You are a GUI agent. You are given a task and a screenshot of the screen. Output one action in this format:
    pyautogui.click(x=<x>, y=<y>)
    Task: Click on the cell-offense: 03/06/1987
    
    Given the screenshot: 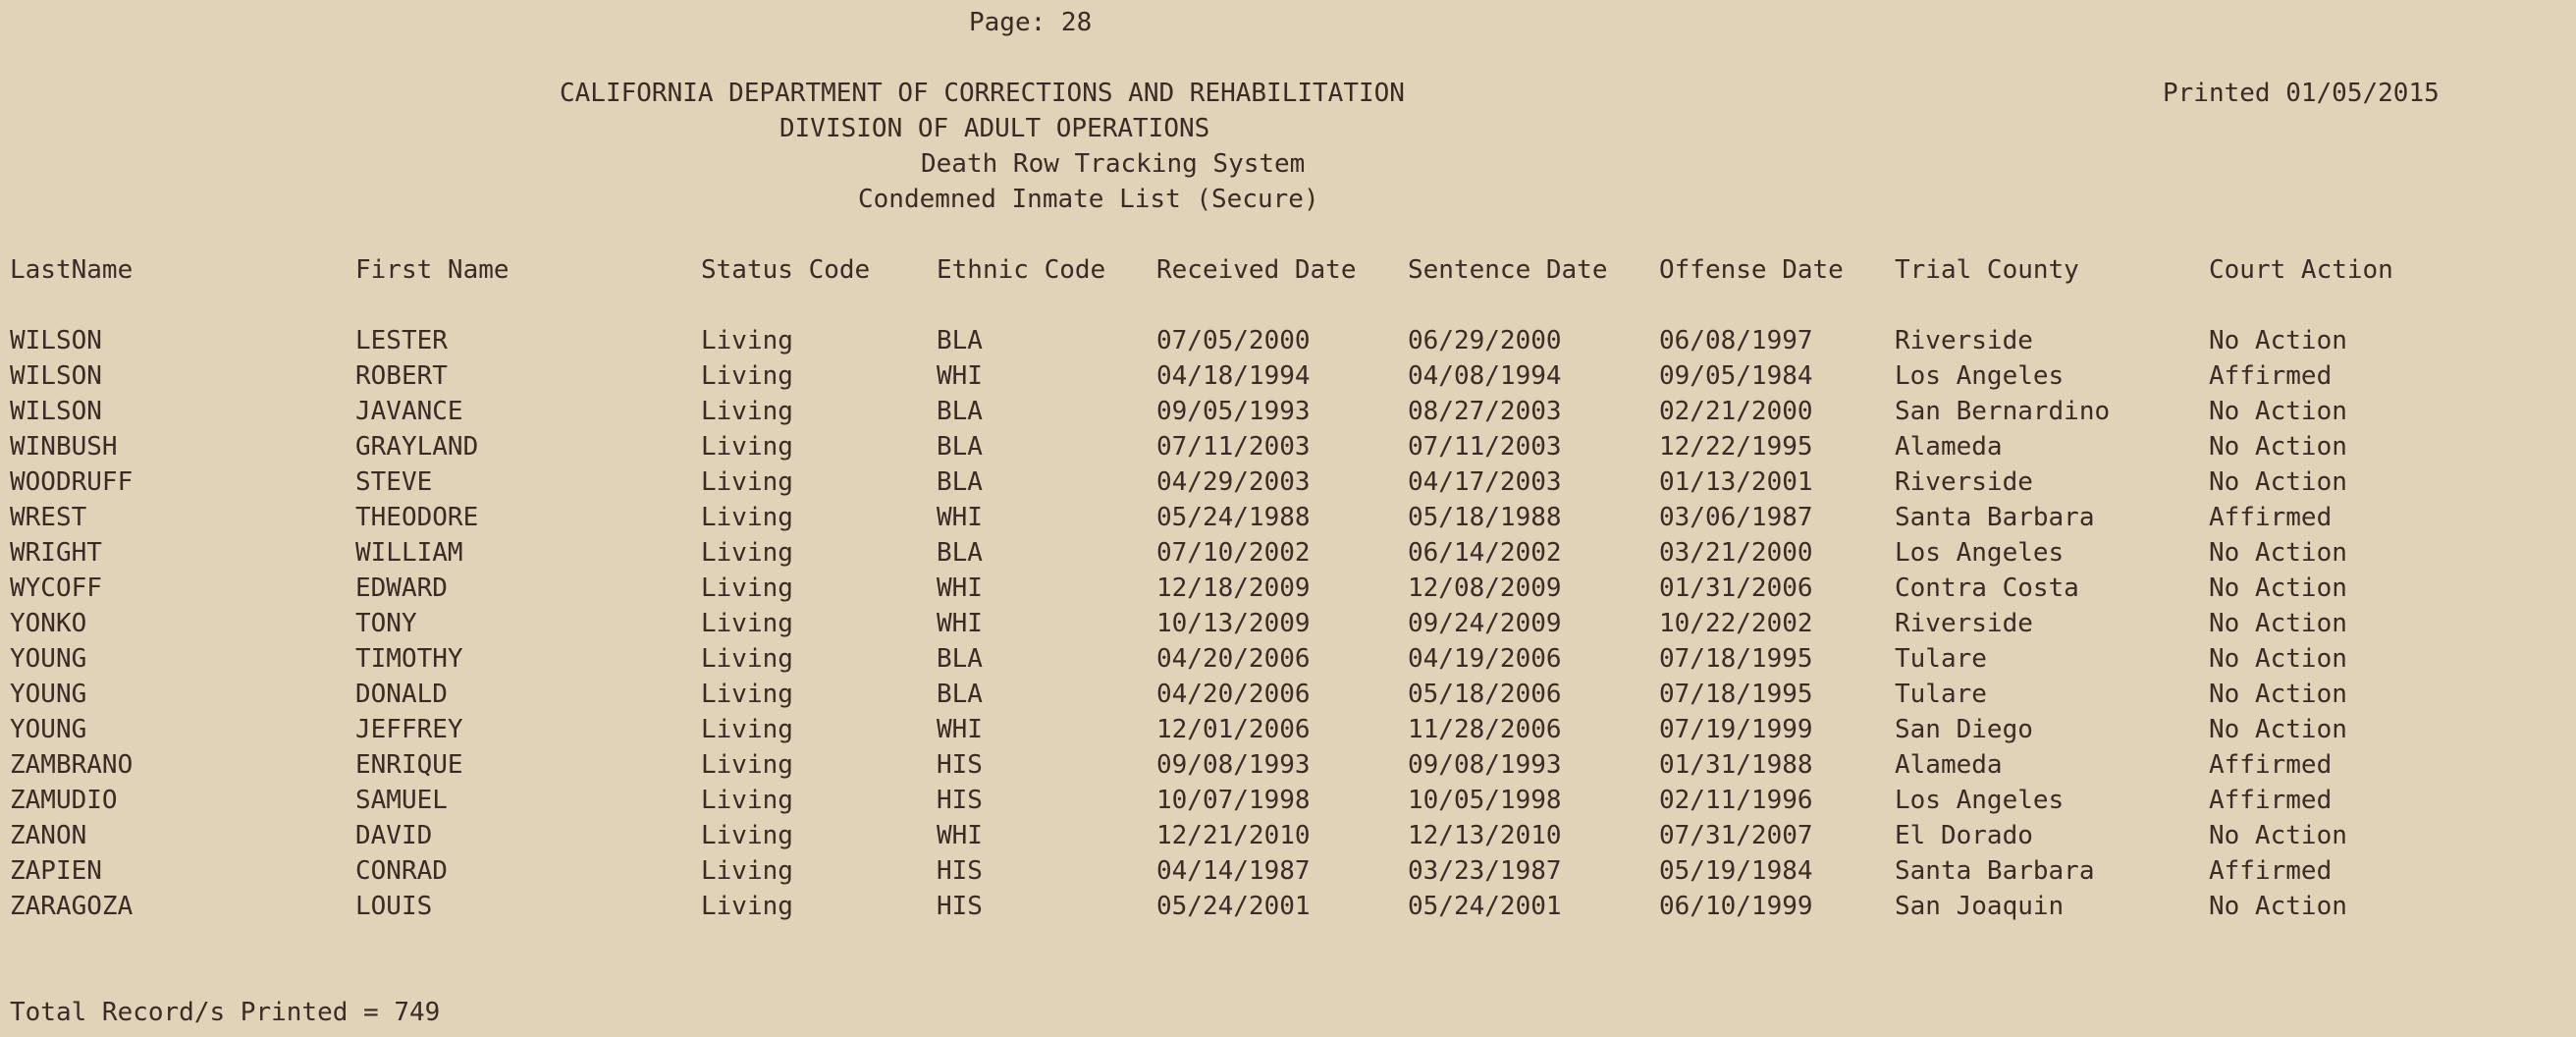 What is the action you would take?
    pyautogui.click(x=1736, y=518)
    